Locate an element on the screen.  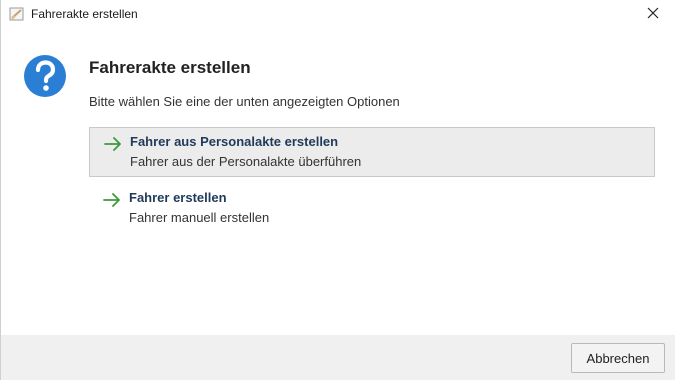
cancel-button: Abbrechen is located at coordinates (618, 358).